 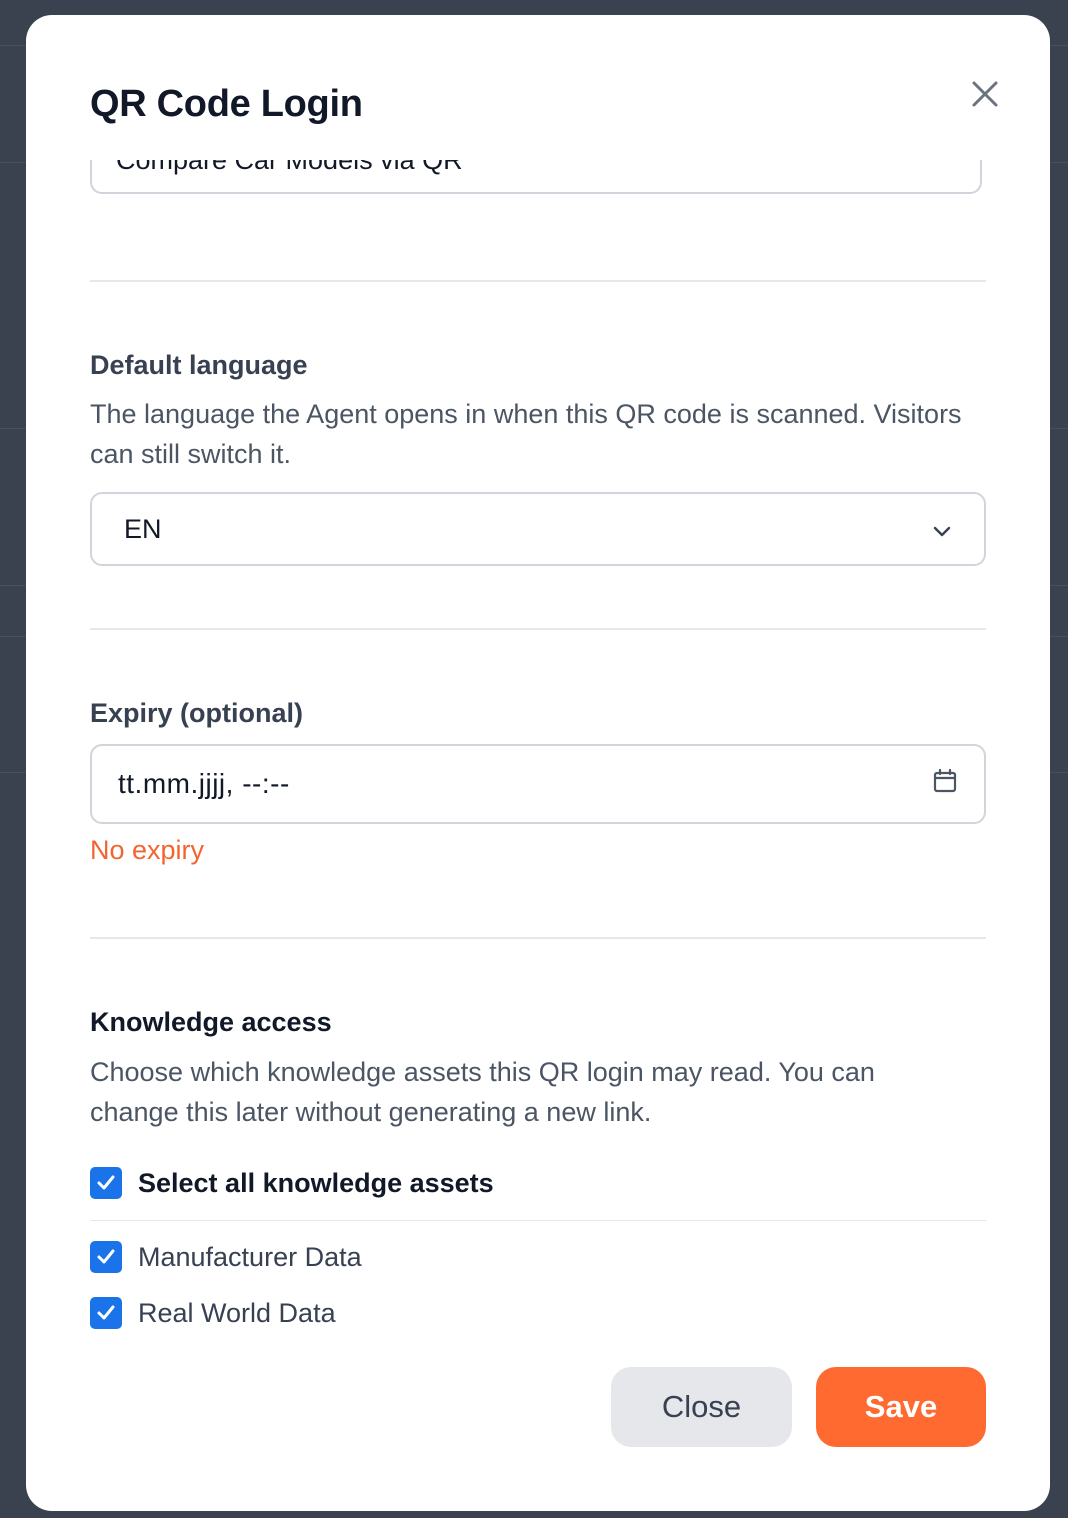 I want to click on calendar-icon, so click(x=945, y=784).